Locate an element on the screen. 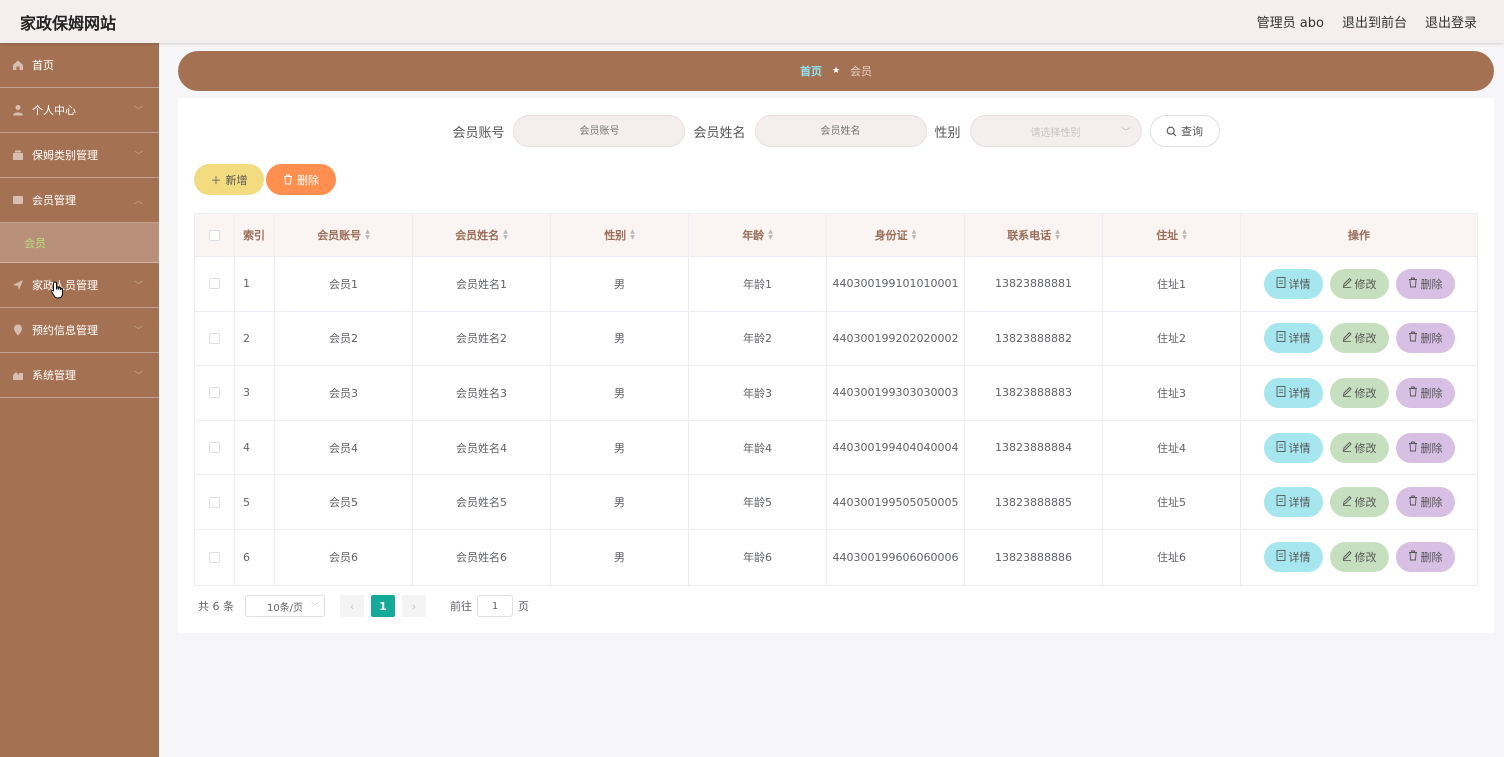 The image size is (1504, 757). gender-select: 请选择性别 ﹀ is located at coordinates (1055, 131).